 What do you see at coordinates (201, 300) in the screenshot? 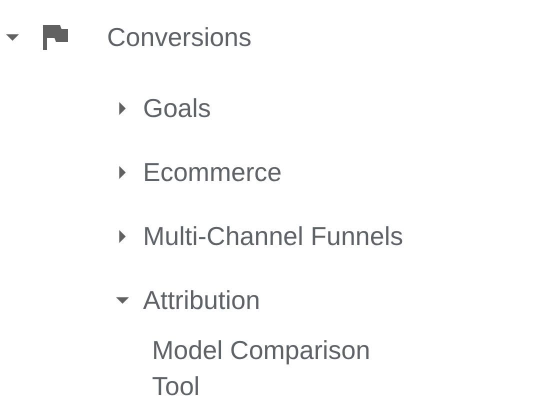
I see `nav-item: Attribution` at bounding box center [201, 300].